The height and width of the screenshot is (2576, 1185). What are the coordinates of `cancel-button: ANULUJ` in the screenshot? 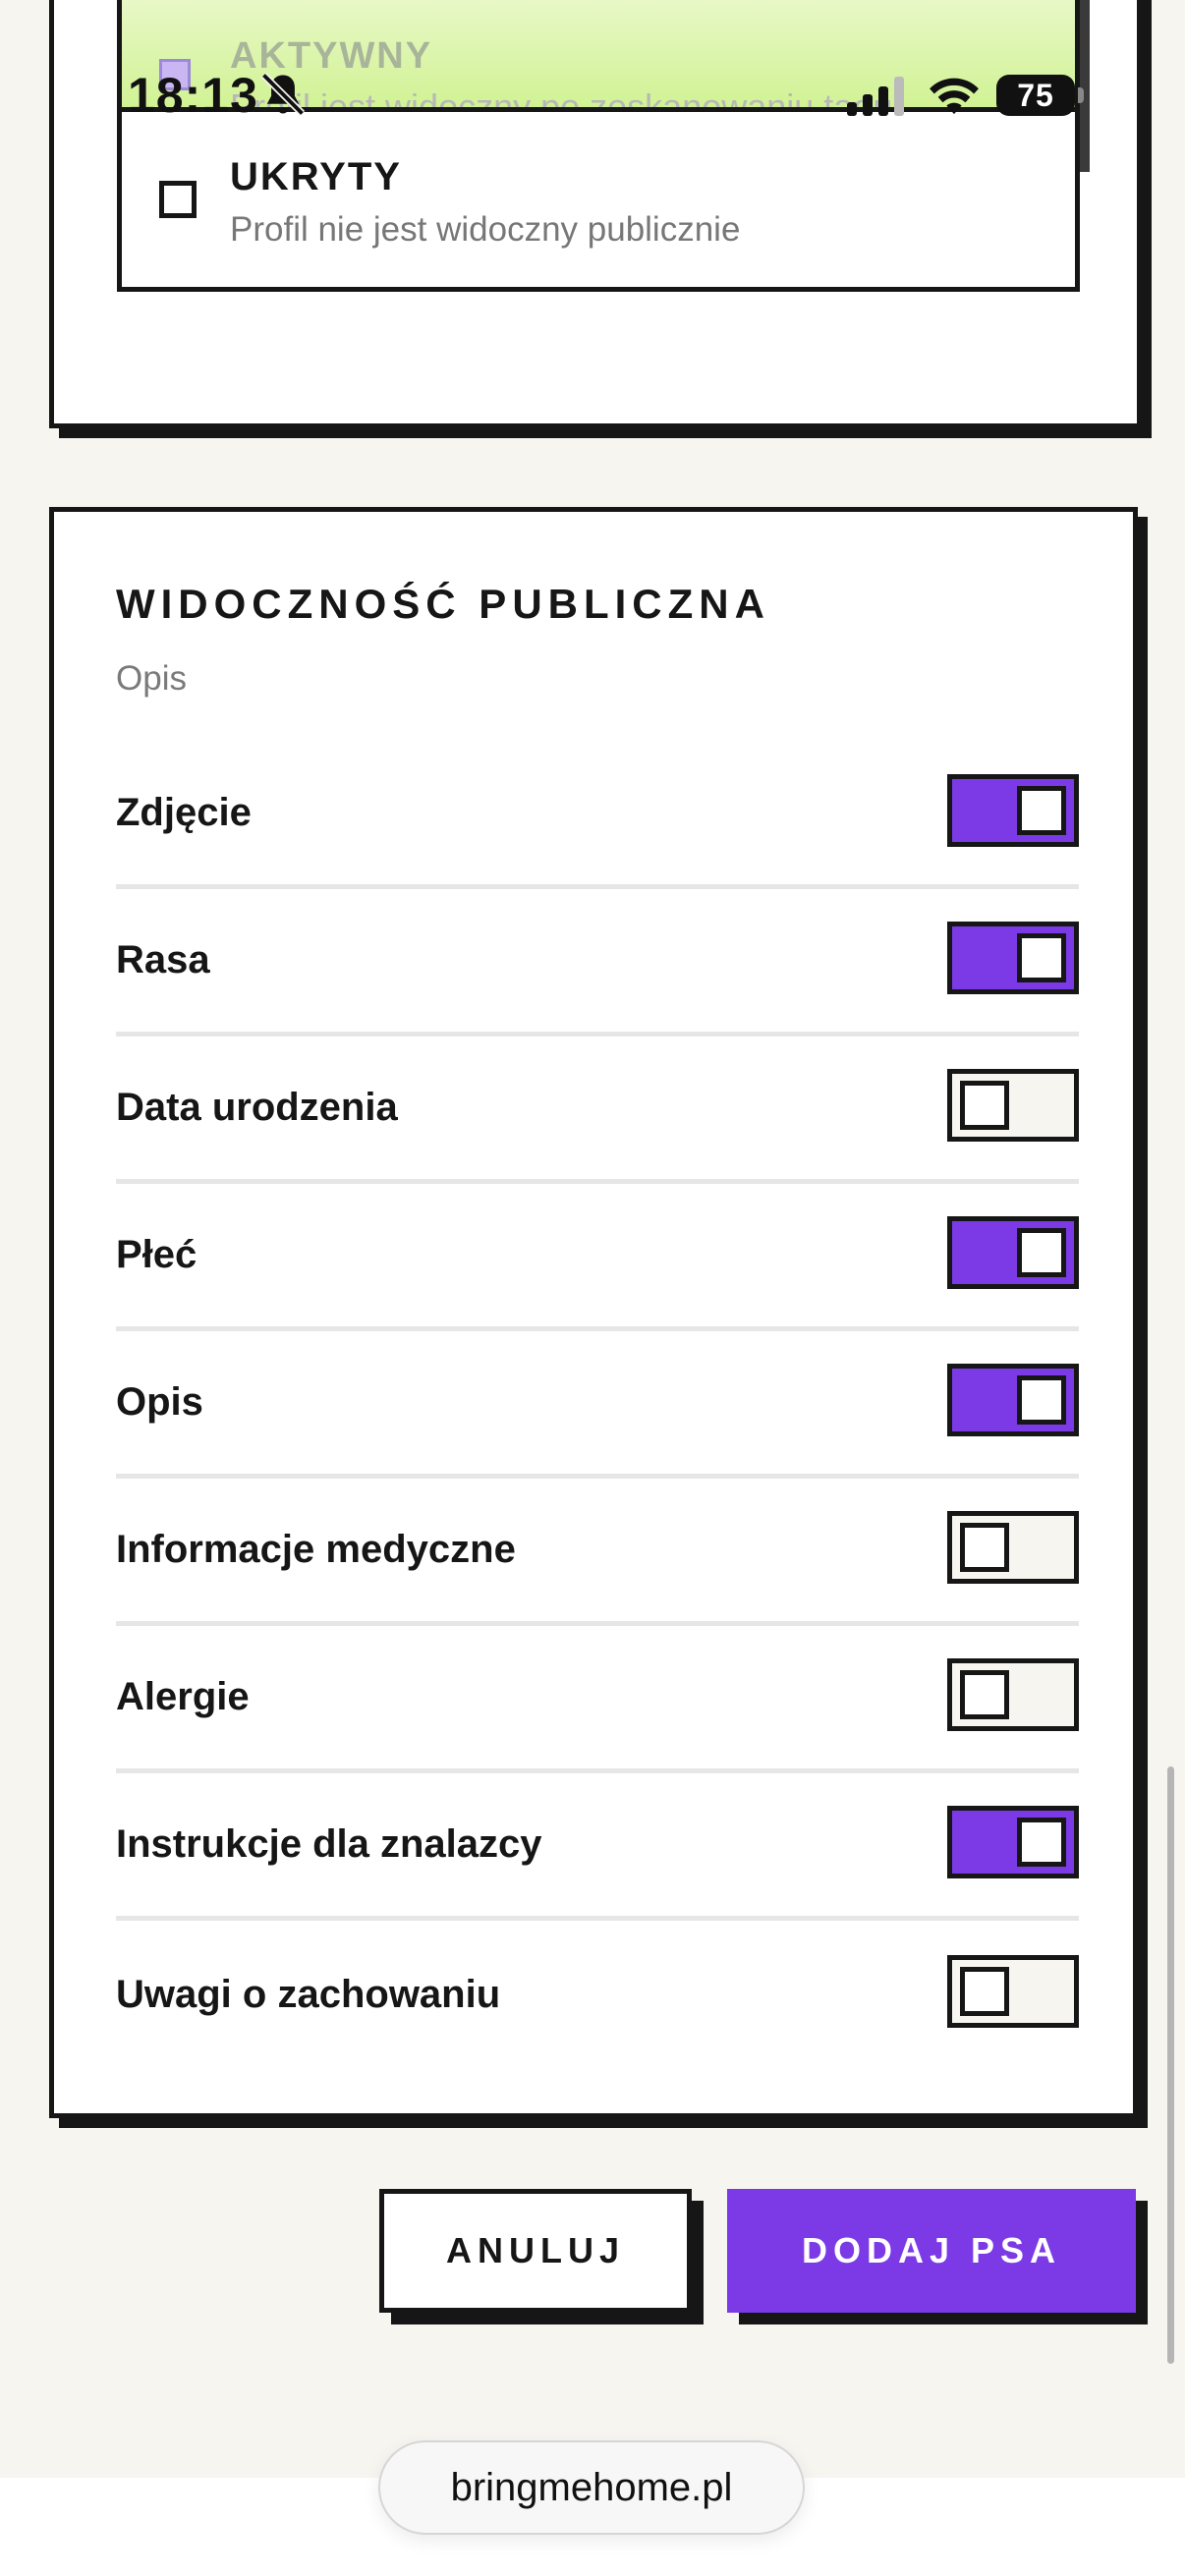 It's located at (536, 2251).